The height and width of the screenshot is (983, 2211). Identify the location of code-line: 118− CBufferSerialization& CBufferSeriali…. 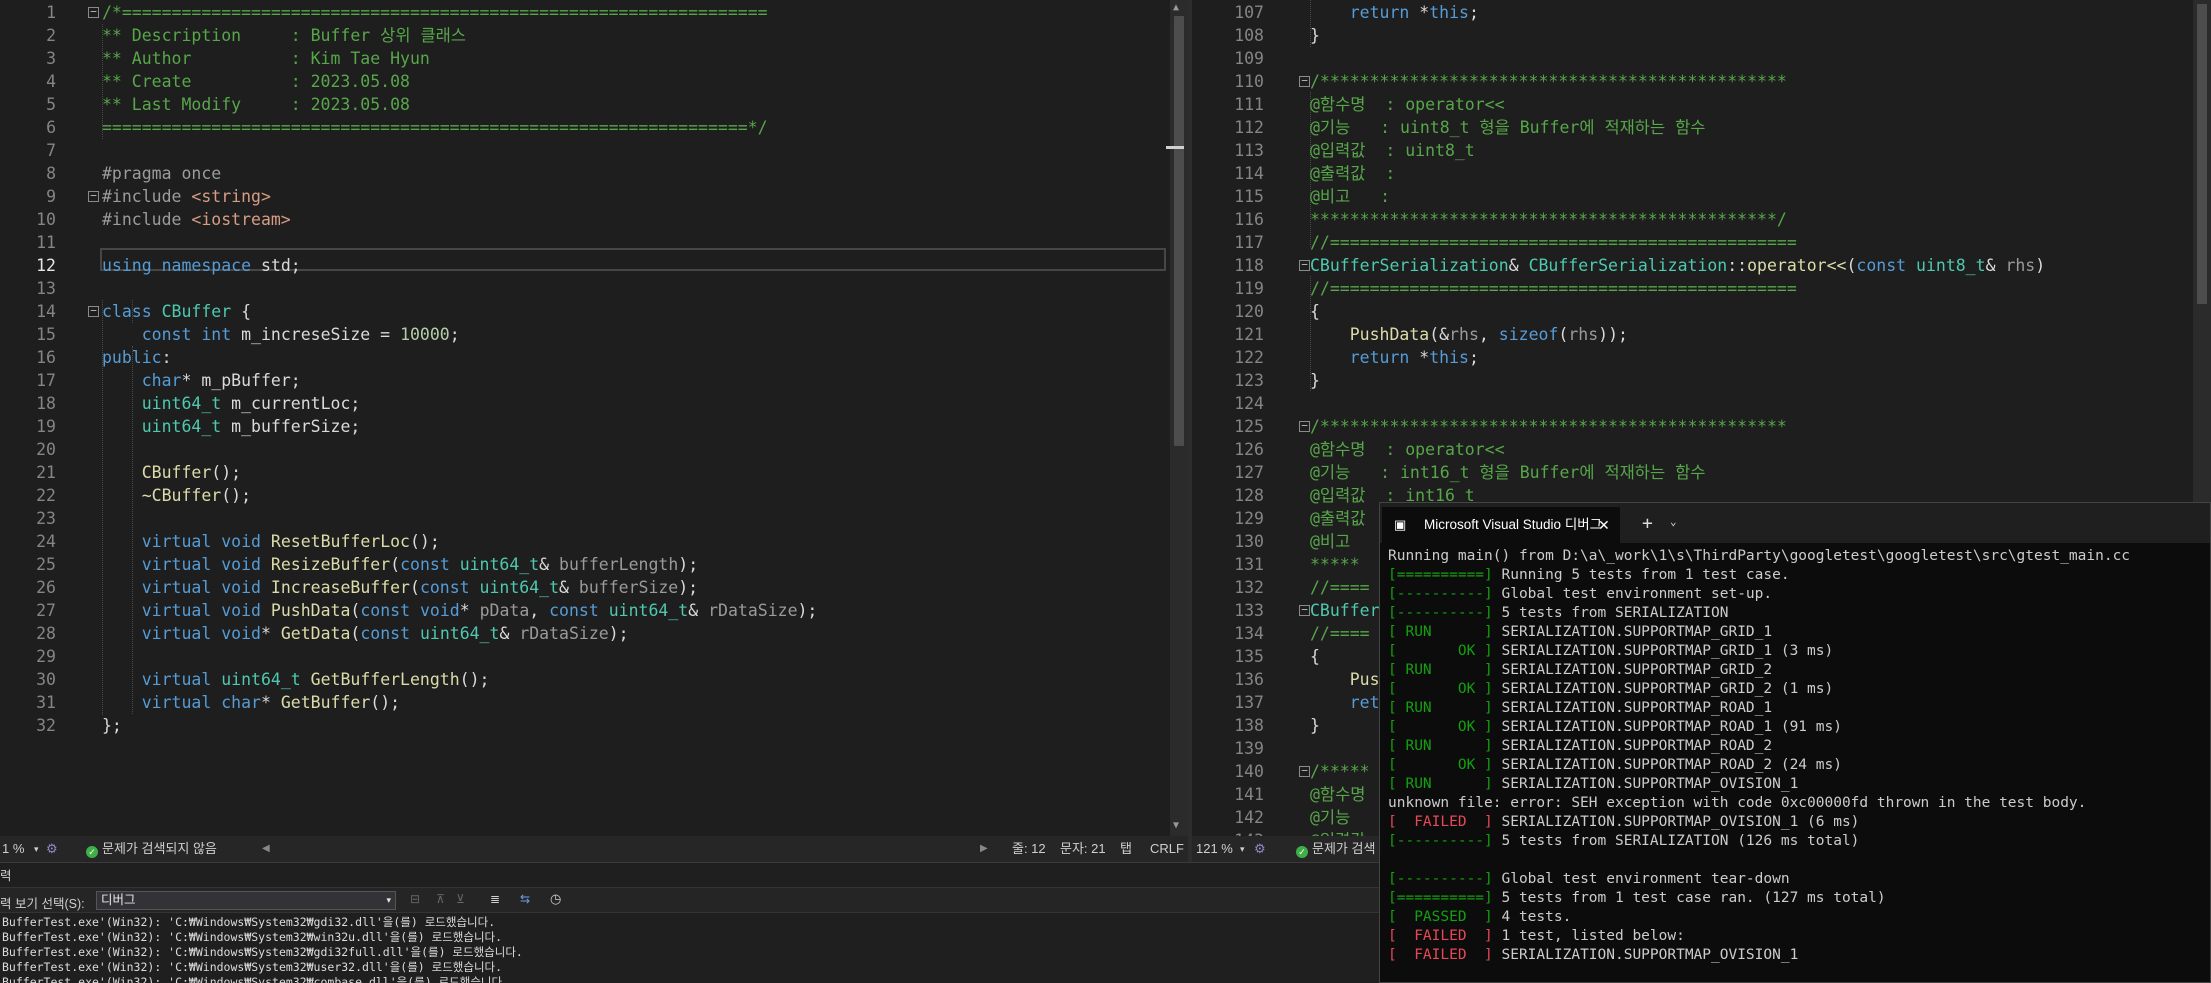
(1701, 265).